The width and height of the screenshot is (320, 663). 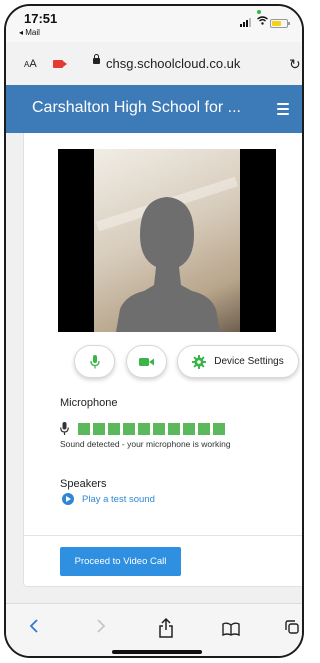 I want to click on cellular-signal-icon, so click(x=245, y=22).